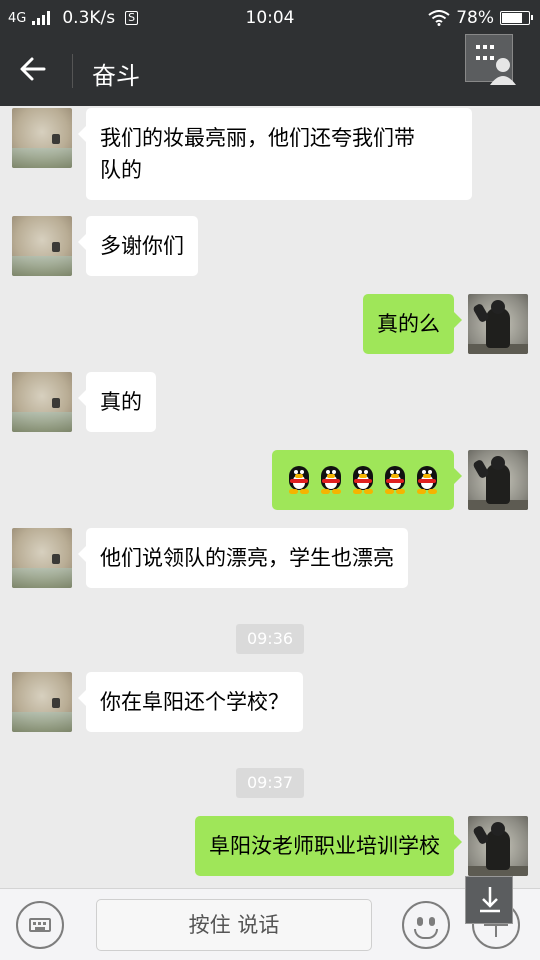  I want to click on back-arrow-icon, so click(33, 69).